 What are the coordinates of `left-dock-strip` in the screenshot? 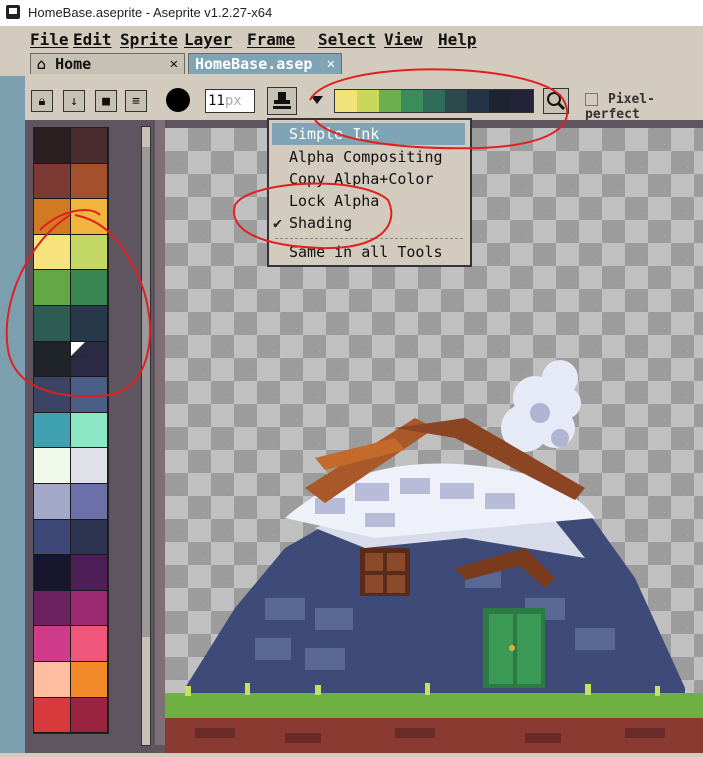 It's located at (12, 414).